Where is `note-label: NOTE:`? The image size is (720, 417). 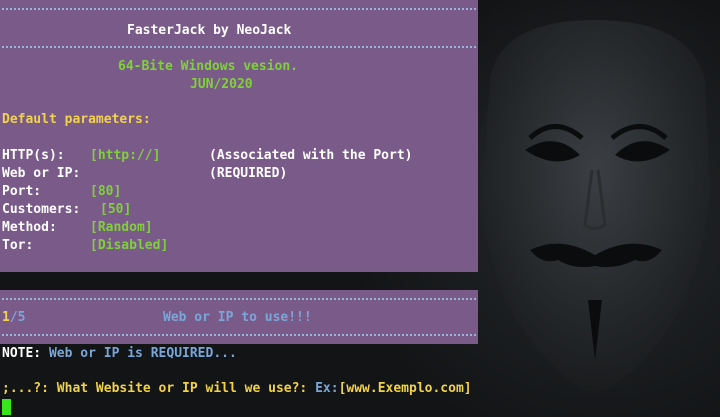 note-label: NOTE: is located at coordinates (22, 353).